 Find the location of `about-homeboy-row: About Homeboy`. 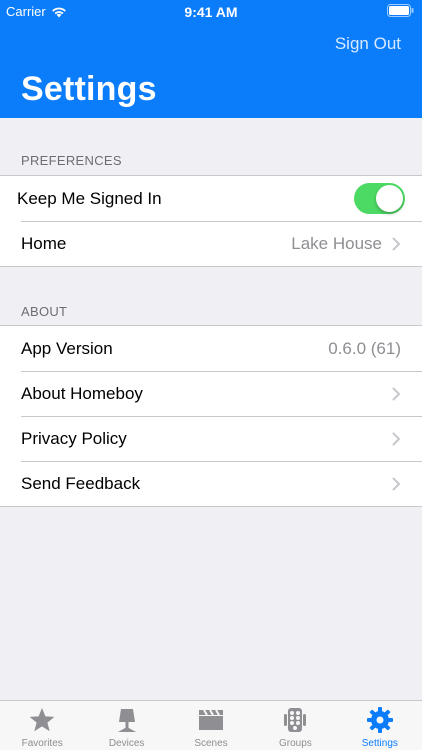

about-homeboy-row: About Homeboy is located at coordinates (211, 393).